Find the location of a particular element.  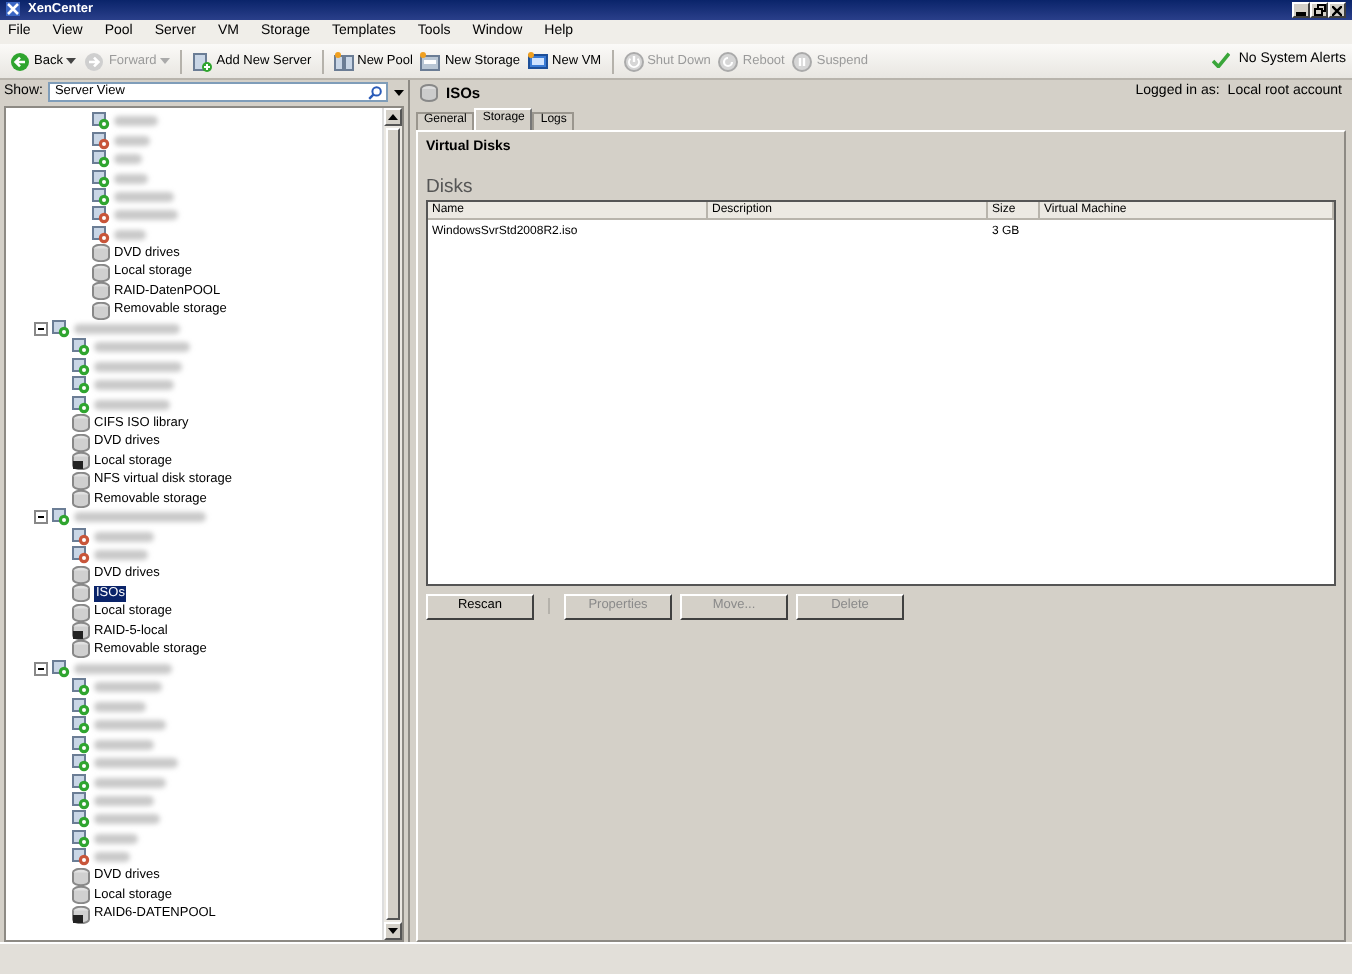

check-icon is located at coordinates (1221, 60).